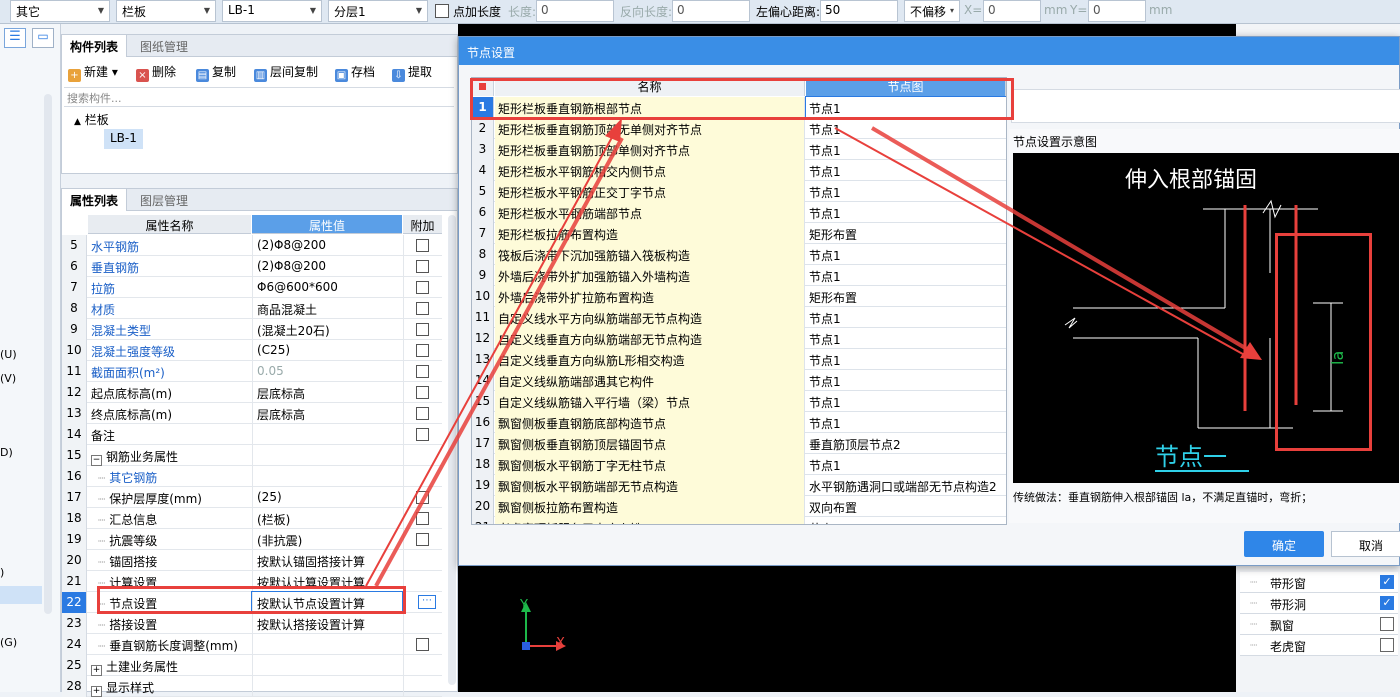 The image size is (1400, 697). I want to click on node-row: 16 飘窗侧板垂直钢筋底部构造节点 节点1, so click(739, 422).